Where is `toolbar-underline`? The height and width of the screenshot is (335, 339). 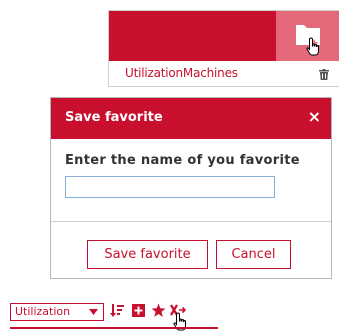 toolbar-underline is located at coordinates (114, 328).